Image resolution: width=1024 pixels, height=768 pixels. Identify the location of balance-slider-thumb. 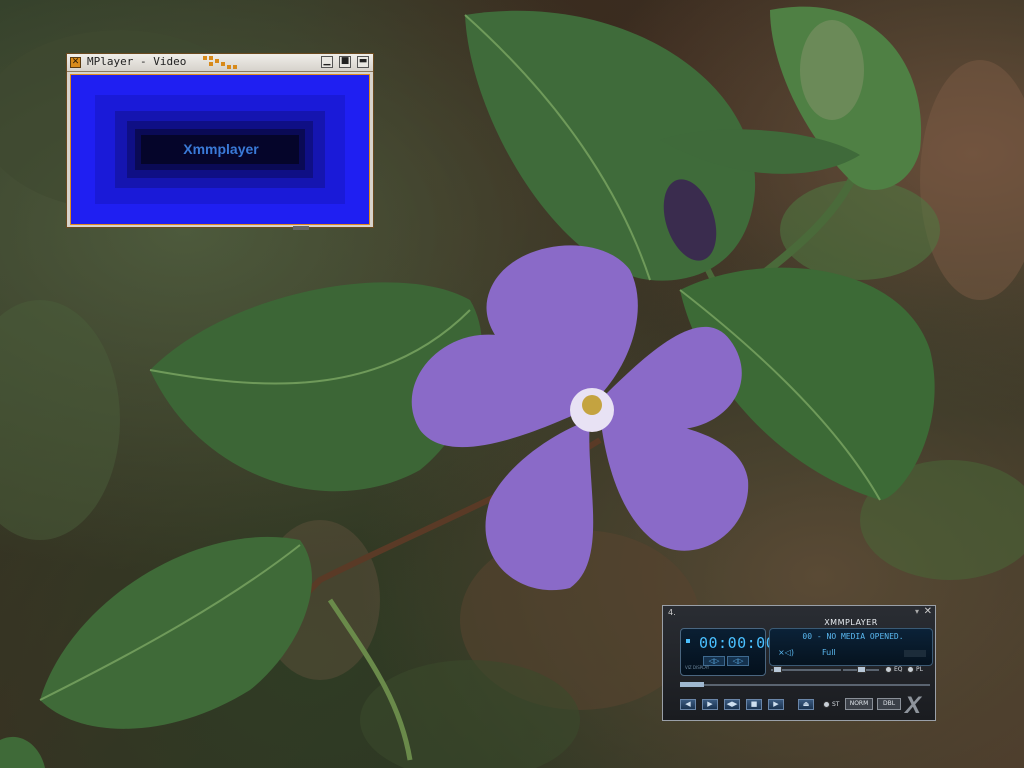
(861, 669).